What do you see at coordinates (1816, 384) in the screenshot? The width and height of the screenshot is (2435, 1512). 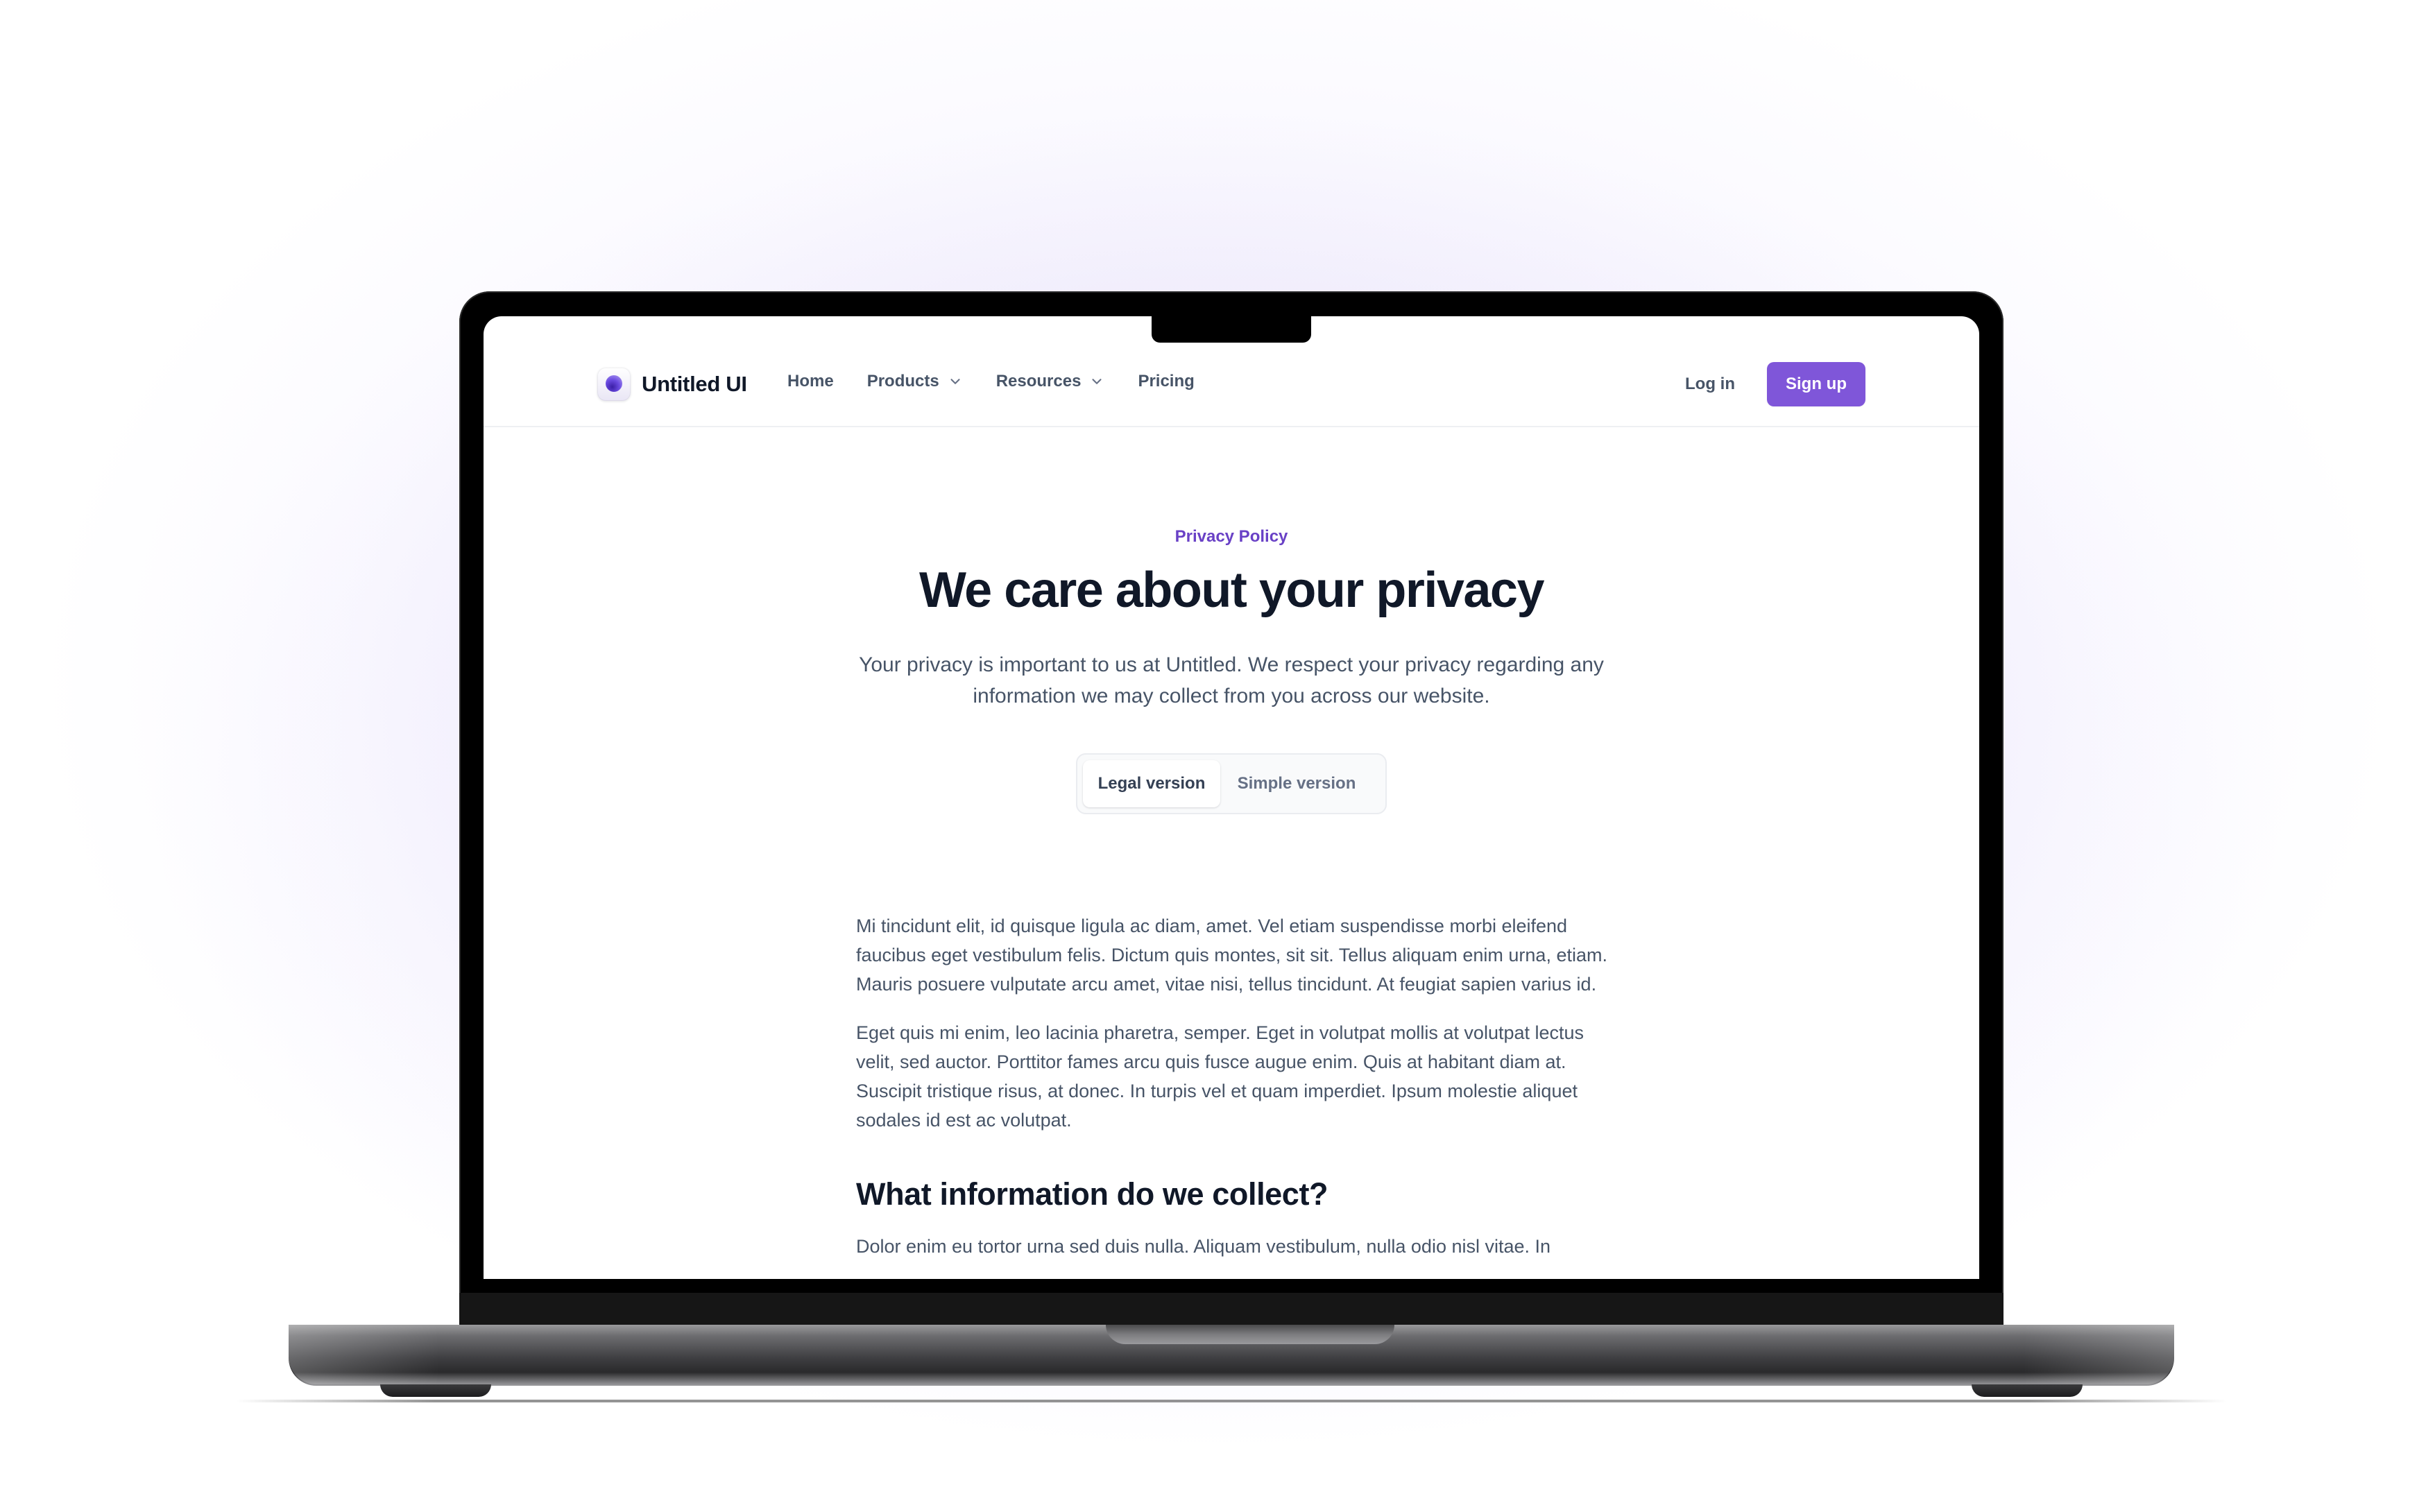 I see `signup-button: Sign up` at bounding box center [1816, 384].